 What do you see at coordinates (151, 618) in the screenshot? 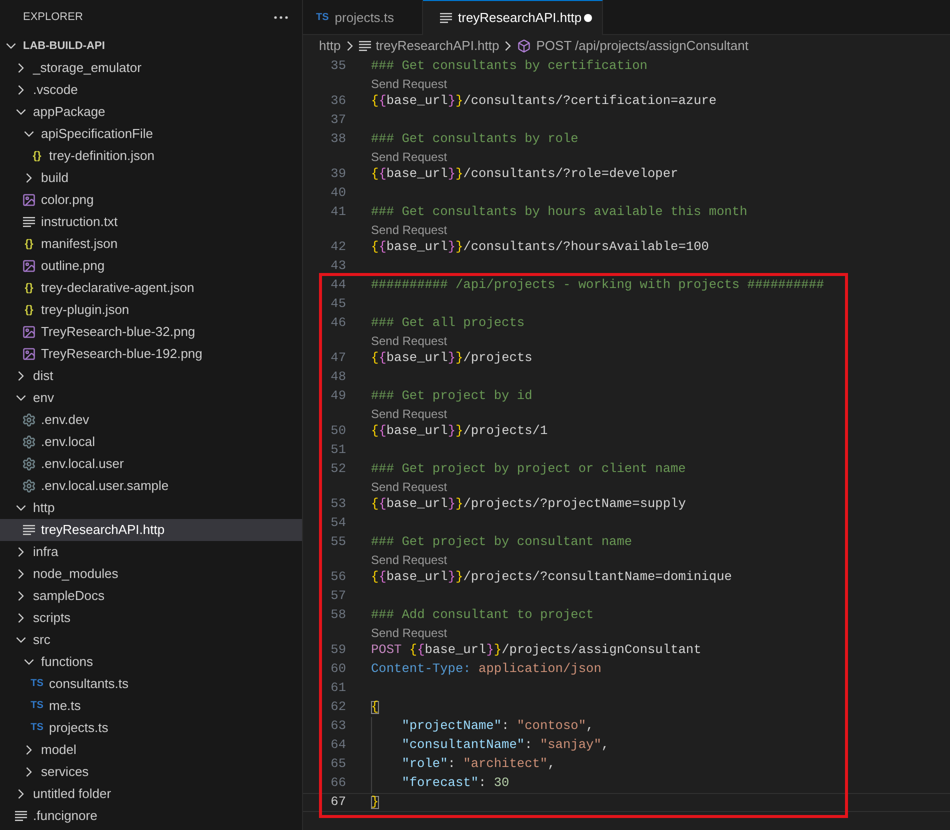
I see `folder-item: scripts` at bounding box center [151, 618].